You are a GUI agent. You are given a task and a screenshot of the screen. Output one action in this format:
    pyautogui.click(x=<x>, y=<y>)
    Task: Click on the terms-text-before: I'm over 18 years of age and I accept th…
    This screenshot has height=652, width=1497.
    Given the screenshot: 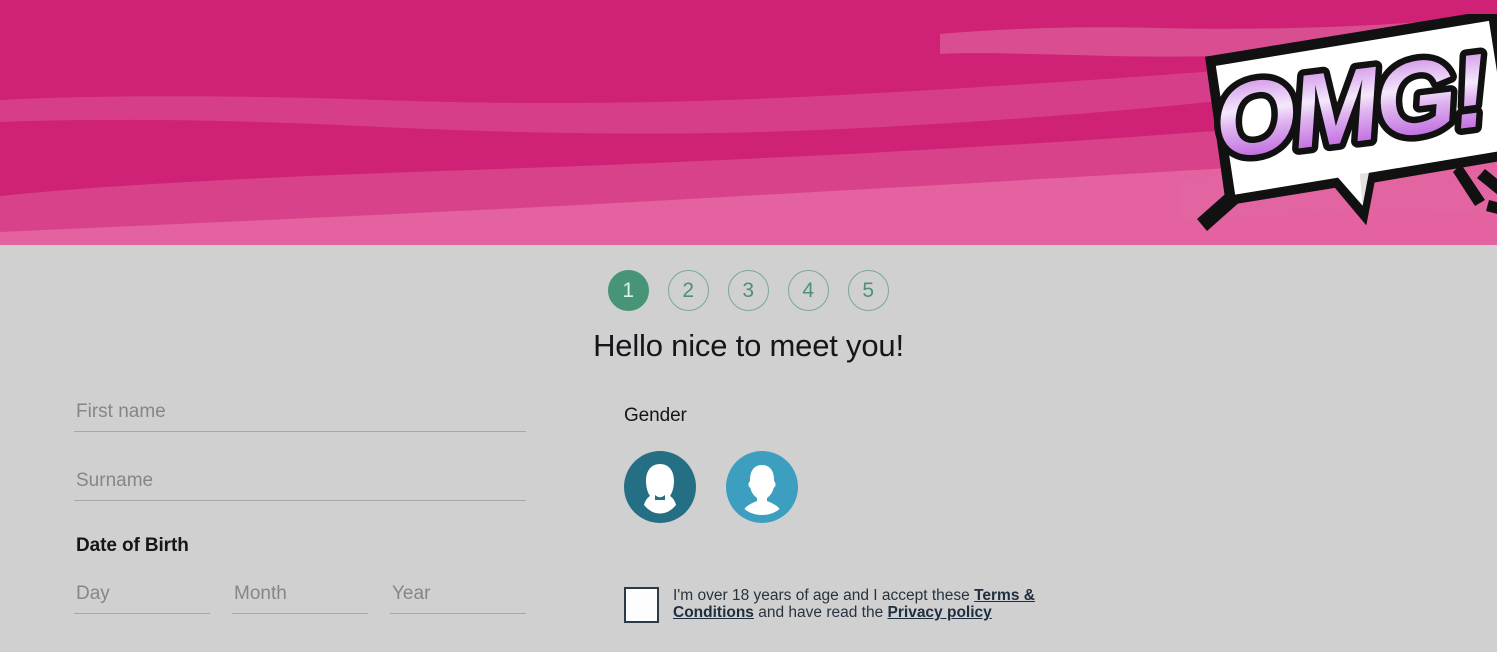 What is the action you would take?
    pyautogui.click(x=824, y=595)
    